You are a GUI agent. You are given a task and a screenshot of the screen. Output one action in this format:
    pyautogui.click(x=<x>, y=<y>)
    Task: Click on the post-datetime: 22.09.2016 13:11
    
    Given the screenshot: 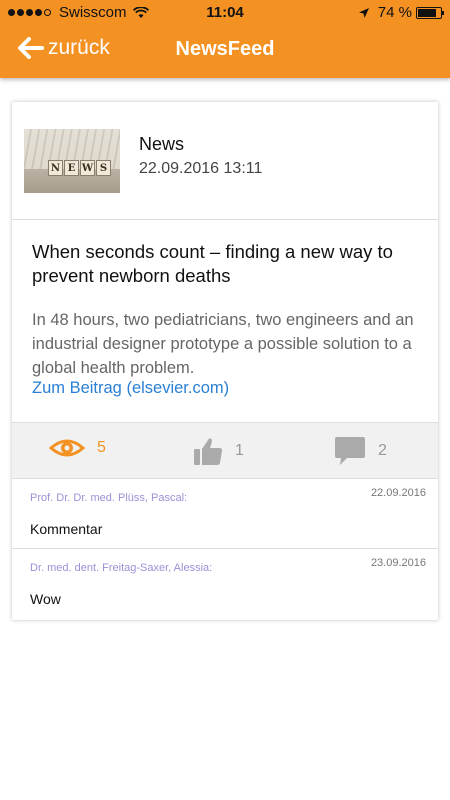 What is the action you would take?
    pyautogui.click(x=201, y=168)
    